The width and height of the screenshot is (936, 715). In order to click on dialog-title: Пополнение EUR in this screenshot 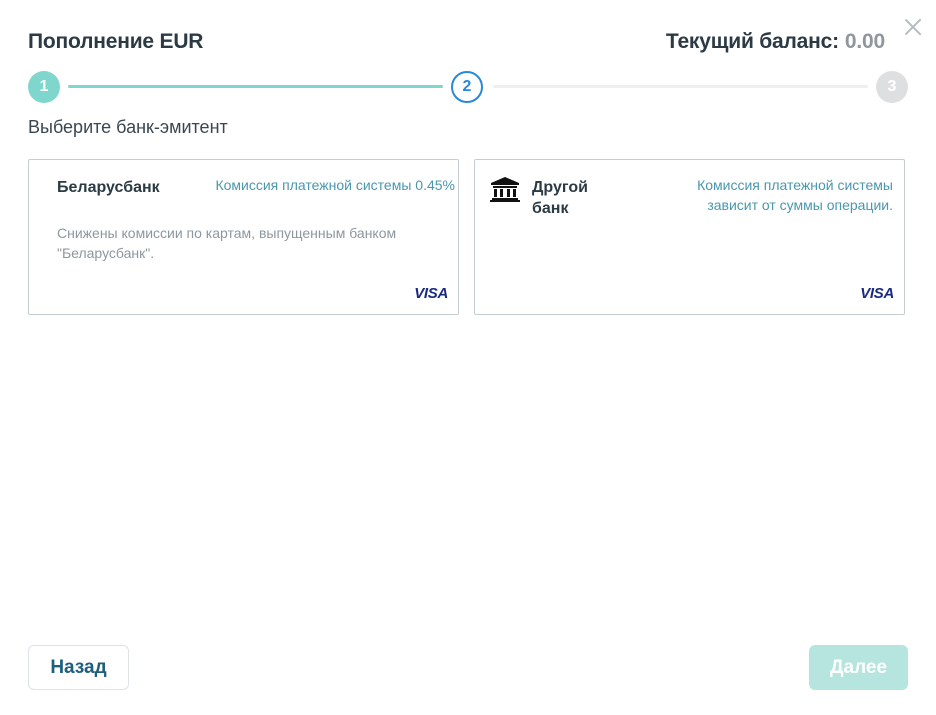, I will do `click(116, 41)`.